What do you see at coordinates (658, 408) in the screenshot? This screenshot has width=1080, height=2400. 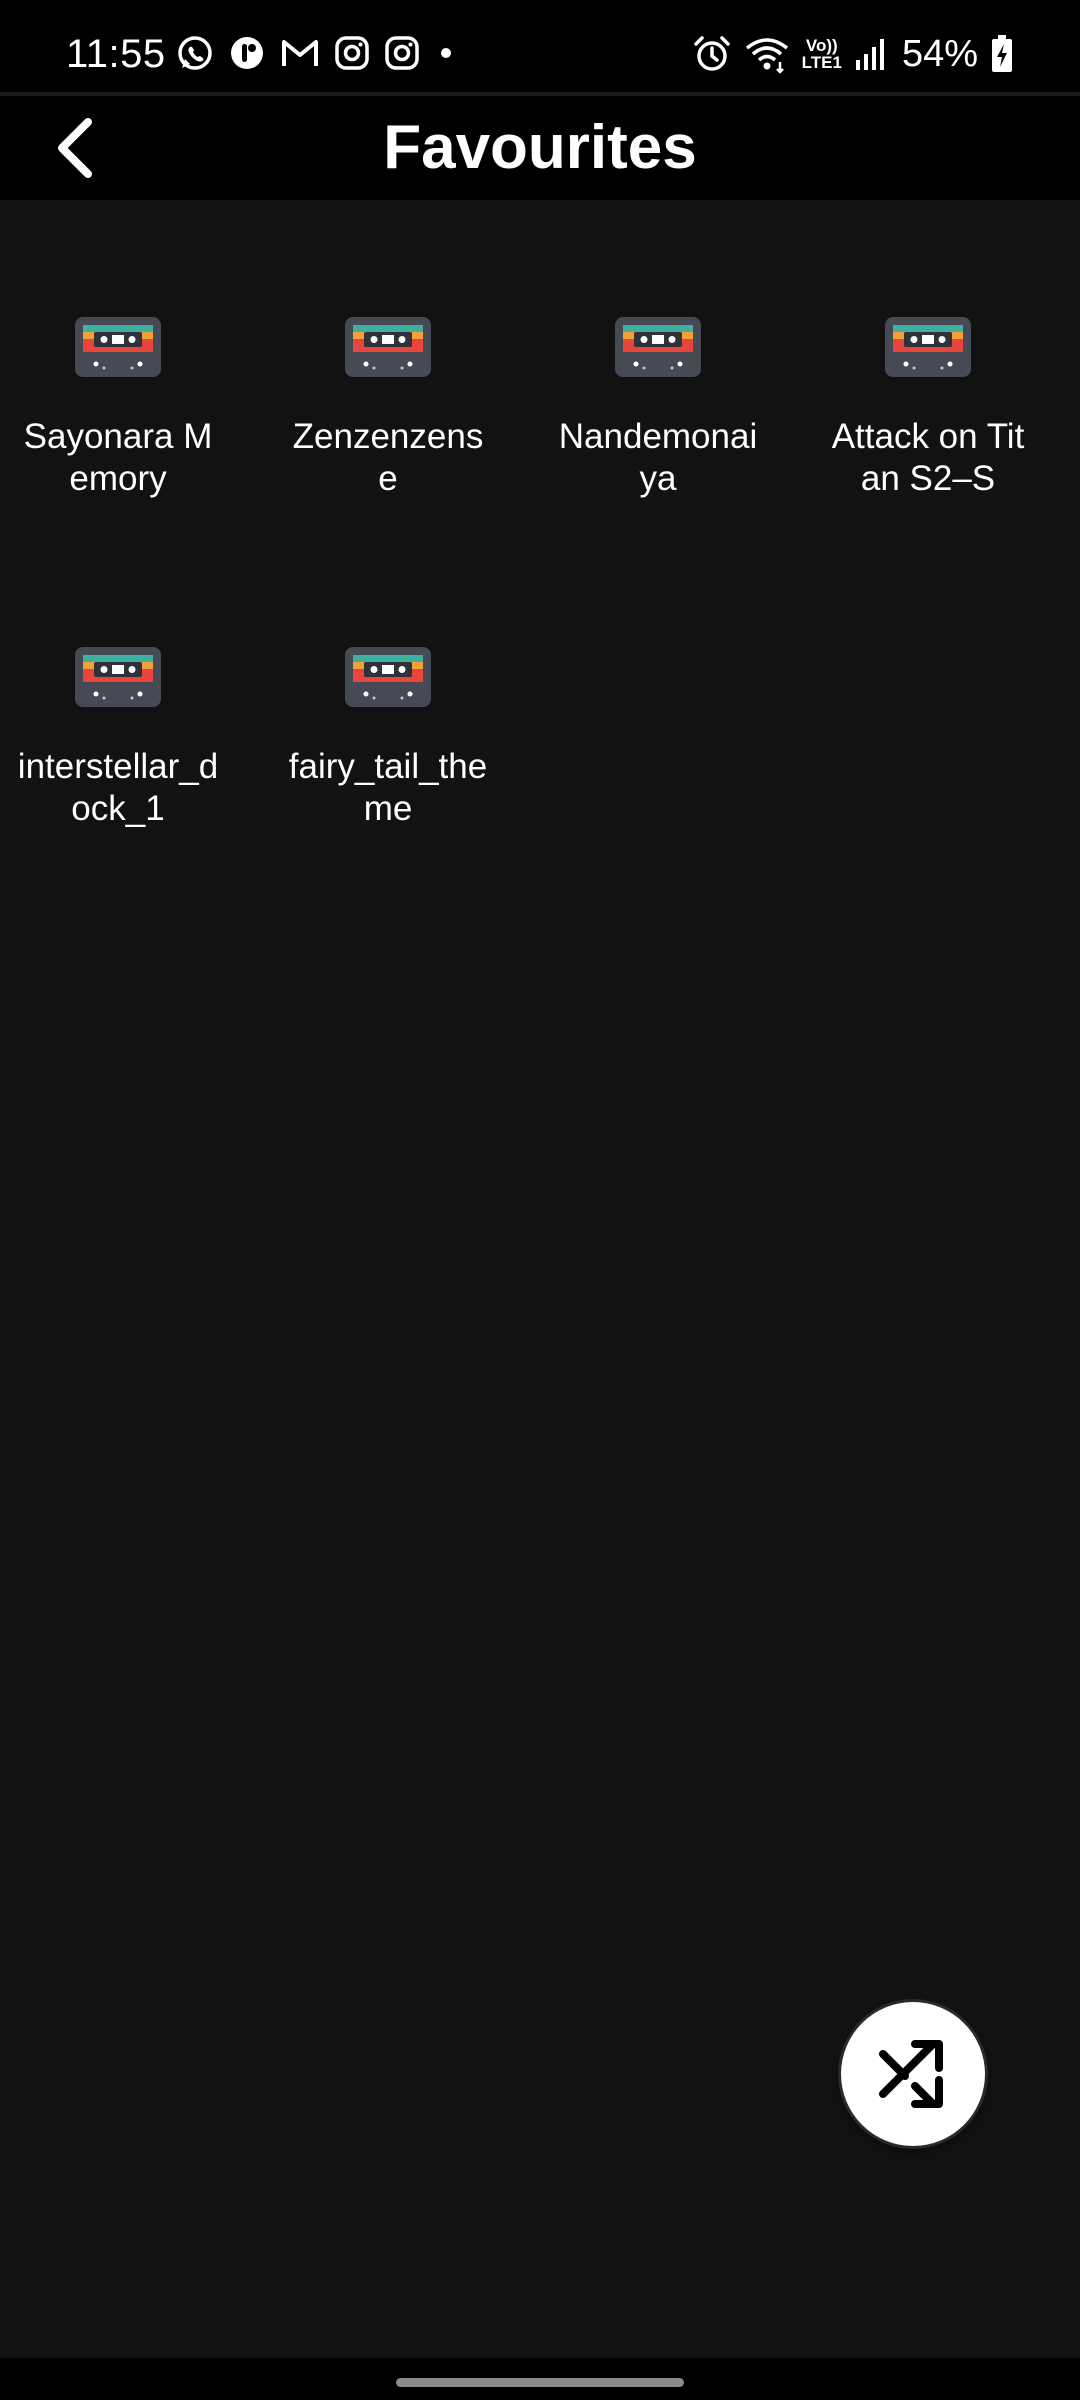 I see `favourite-item: Nandemonaiya` at bounding box center [658, 408].